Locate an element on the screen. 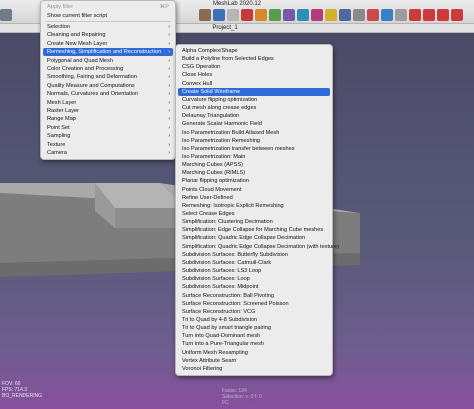 This screenshot has width=474, height=409. submenu-item-build-a-polyline-from-selected-edges: Build a Polyline from Selected Edges is located at coordinates (254, 59).